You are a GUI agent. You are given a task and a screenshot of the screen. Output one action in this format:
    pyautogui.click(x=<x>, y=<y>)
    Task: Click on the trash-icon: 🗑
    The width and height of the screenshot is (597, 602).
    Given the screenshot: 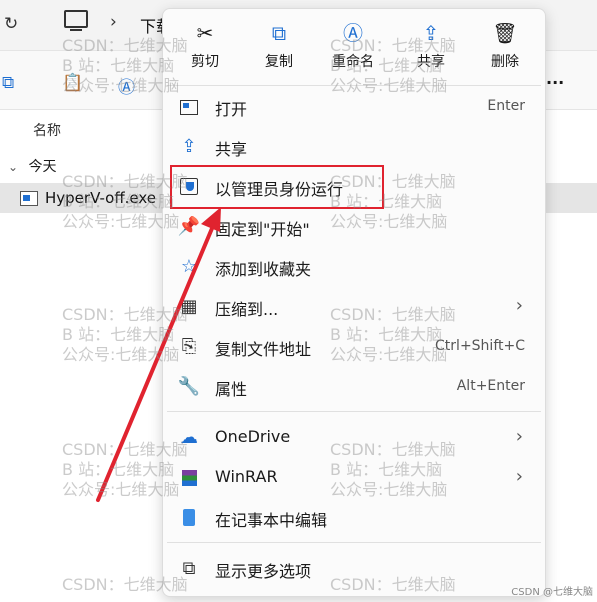 What is the action you would take?
    pyautogui.click(x=505, y=33)
    